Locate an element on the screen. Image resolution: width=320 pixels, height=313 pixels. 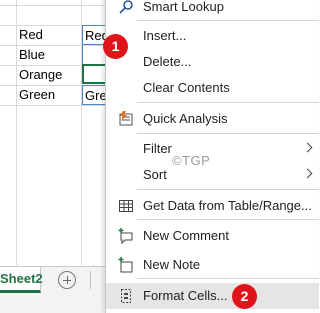
format-cells-icon is located at coordinates (126, 296).